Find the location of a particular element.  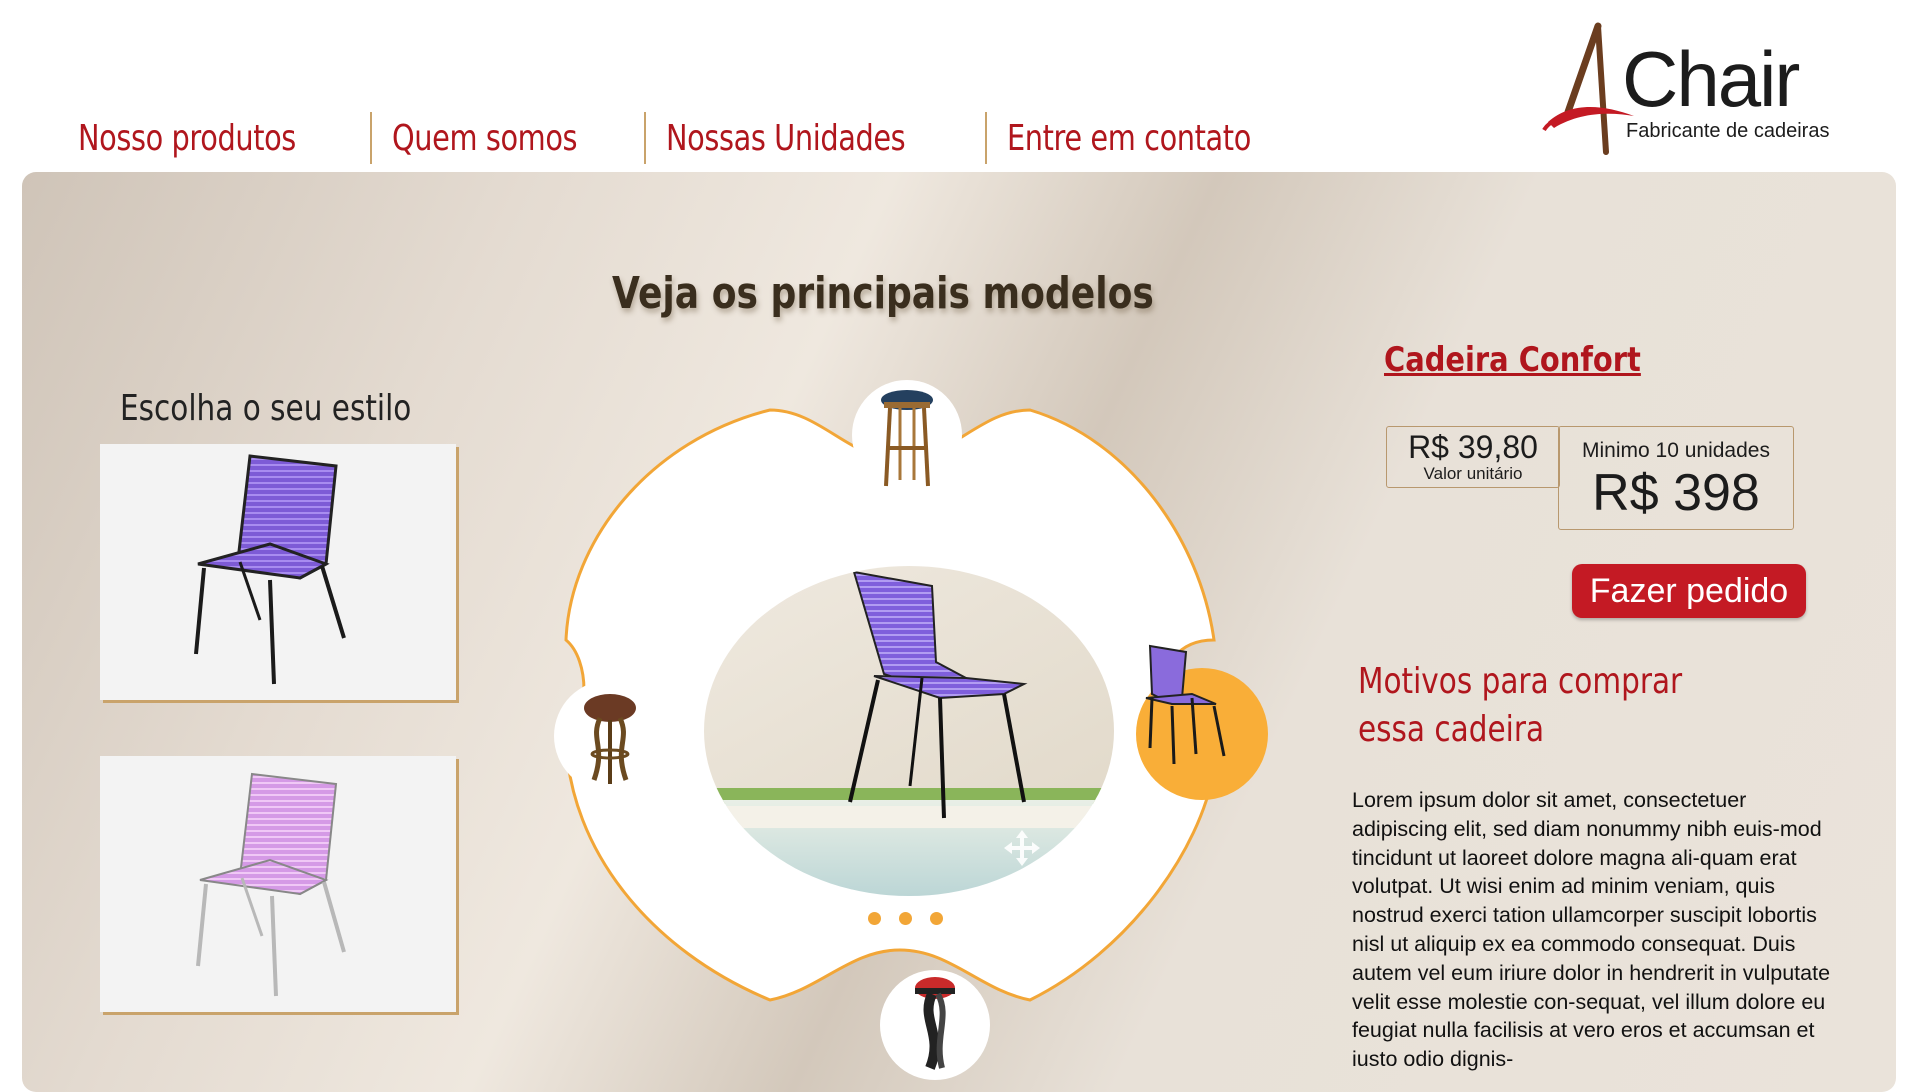

total-price-box: Minimo 10 unidades R$ 398 is located at coordinates (1676, 478).